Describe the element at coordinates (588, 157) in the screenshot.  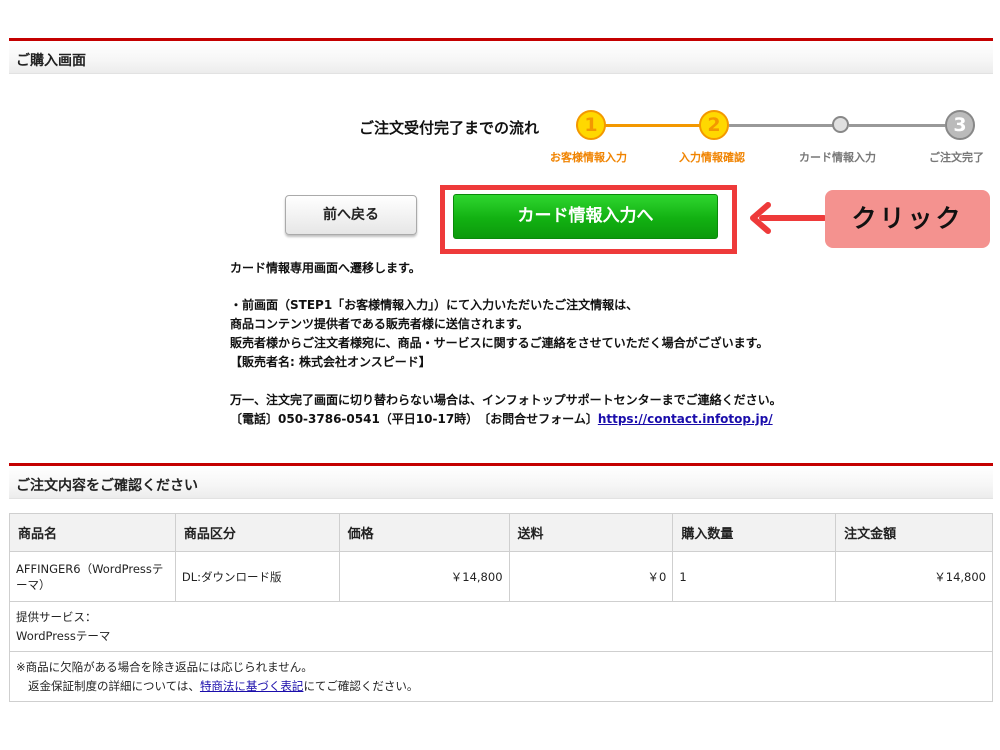
I see `step-1-label: お客様情報入力` at that location.